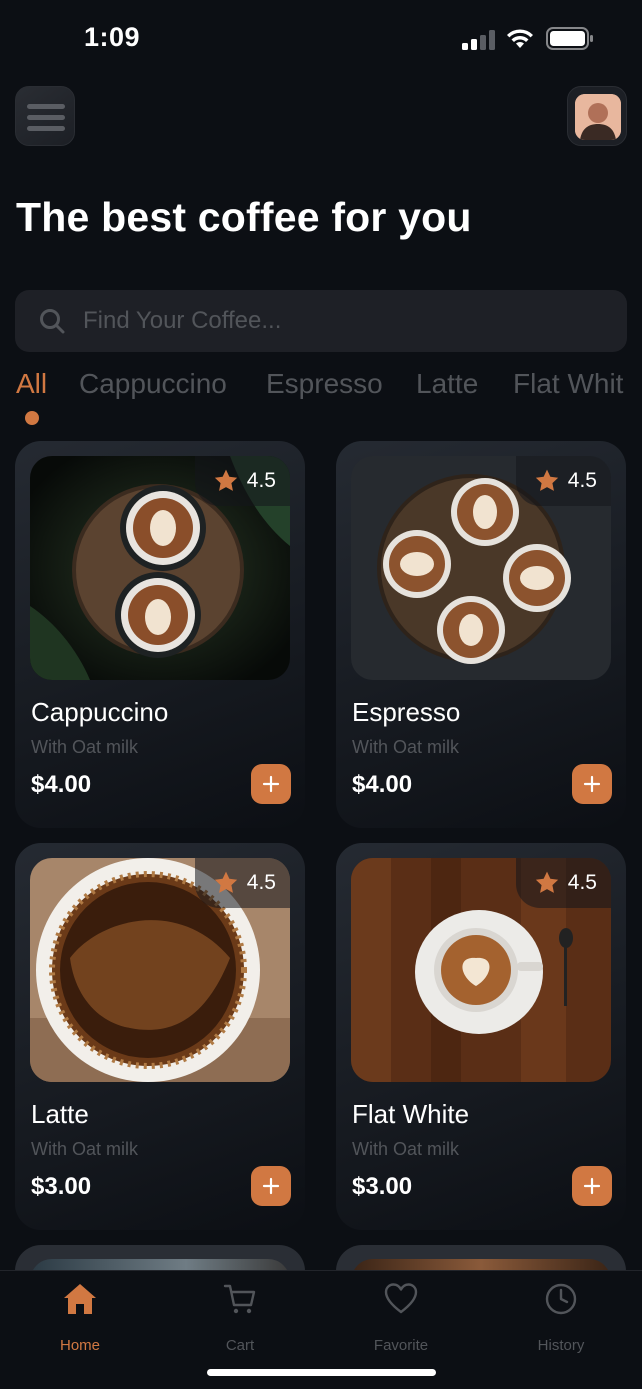 The width and height of the screenshot is (642, 1389). Describe the element at coordinates (324, 384) in the screenshot. I see `tab-espresso: Espresso` at that location.